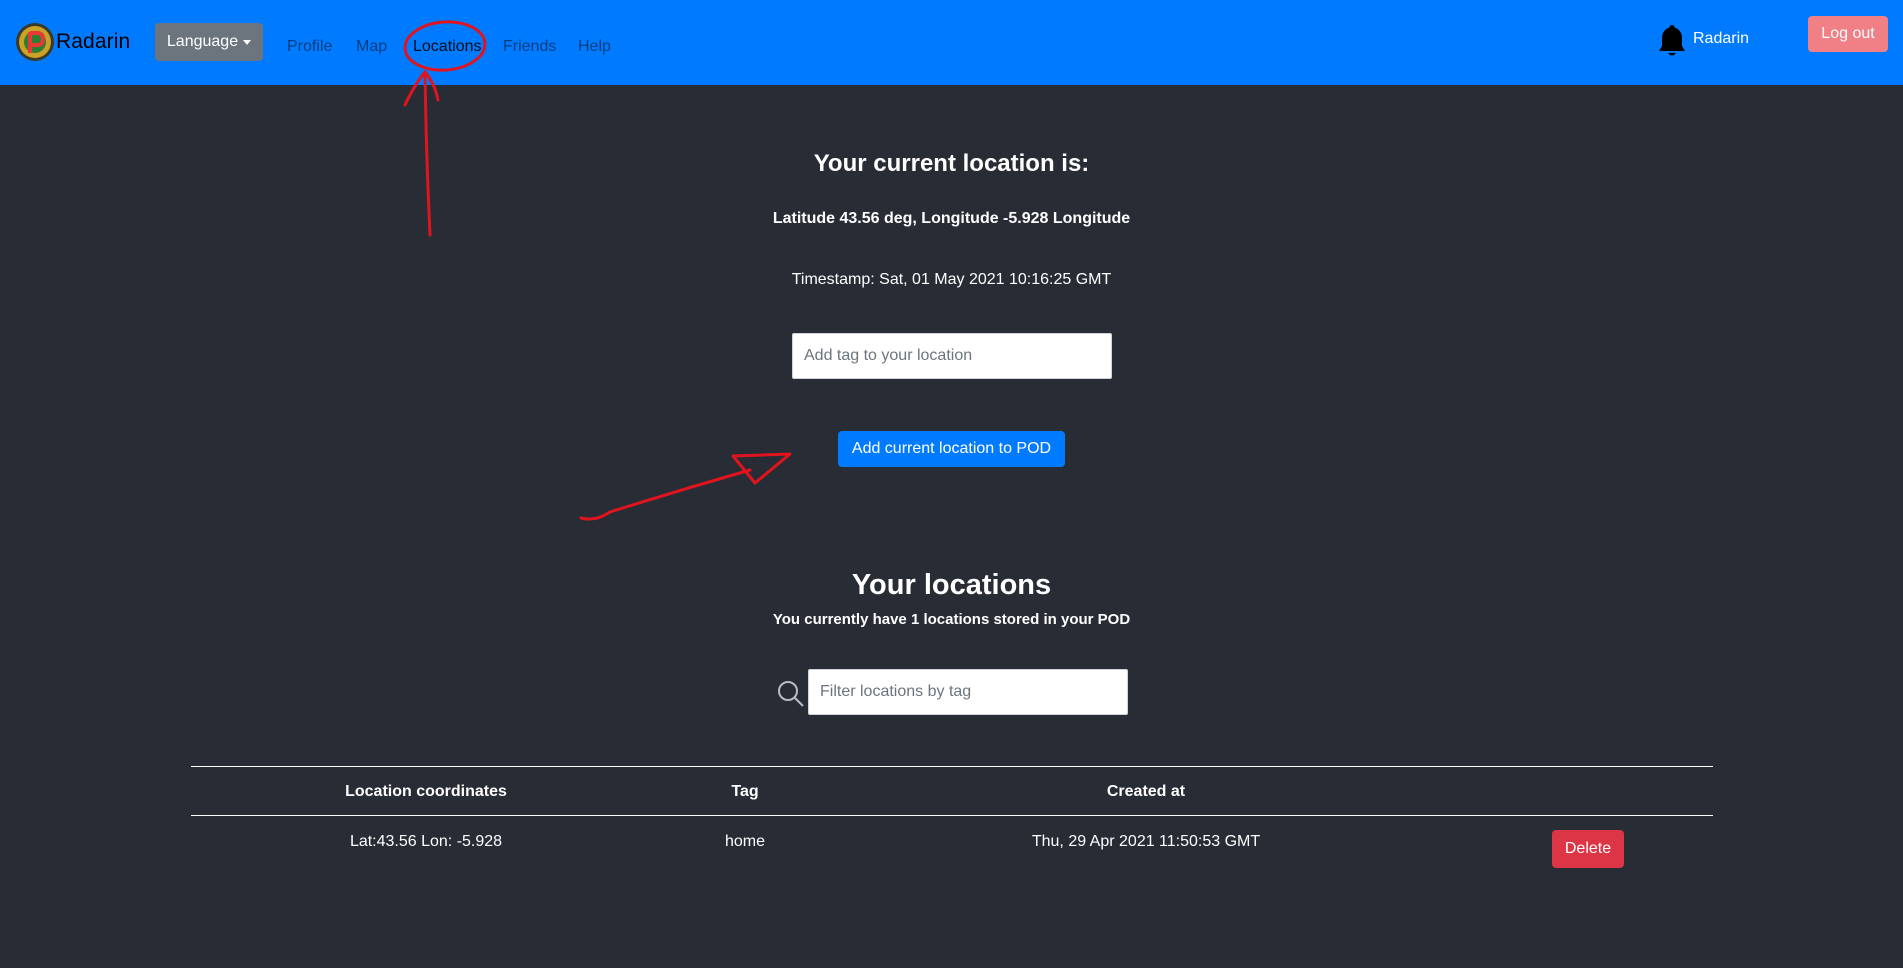  Describe the element at coordinates (1672, 41) in the screenshot. I see `bell-icon` at that location.